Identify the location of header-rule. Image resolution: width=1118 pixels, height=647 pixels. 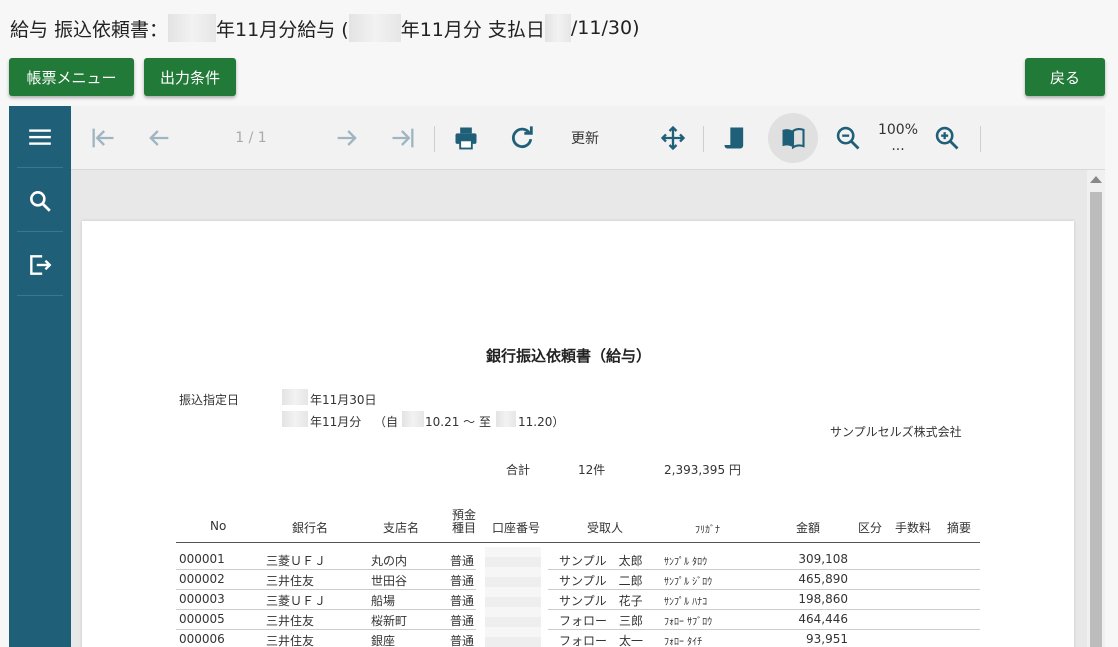
(578, 542).